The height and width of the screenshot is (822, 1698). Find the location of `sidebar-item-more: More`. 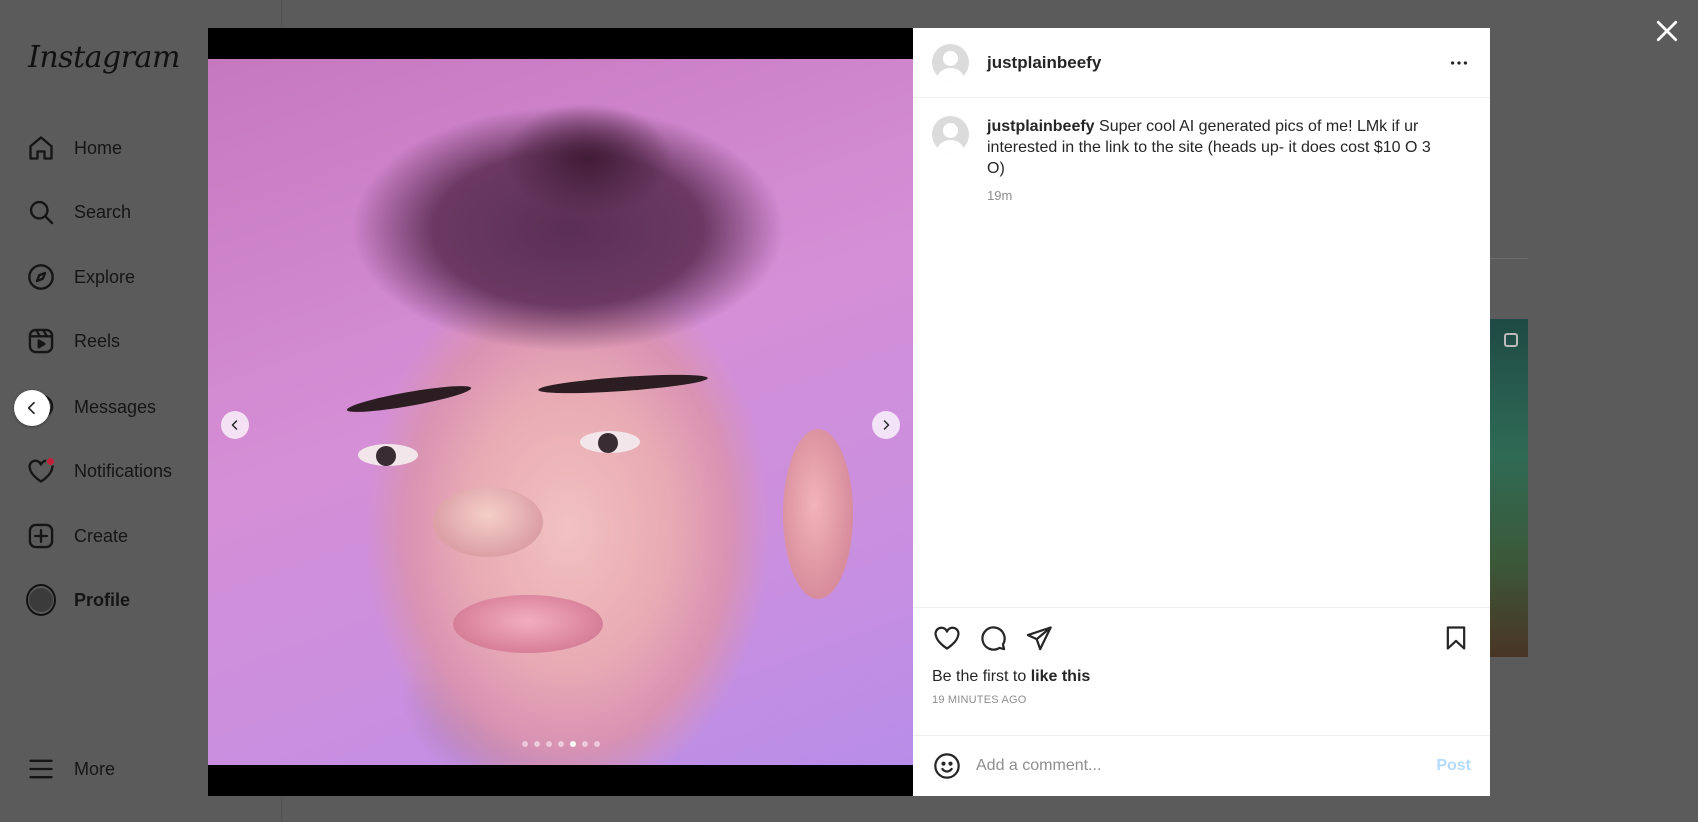

sidebar-item-more: More is located at coordinates (70, 769).